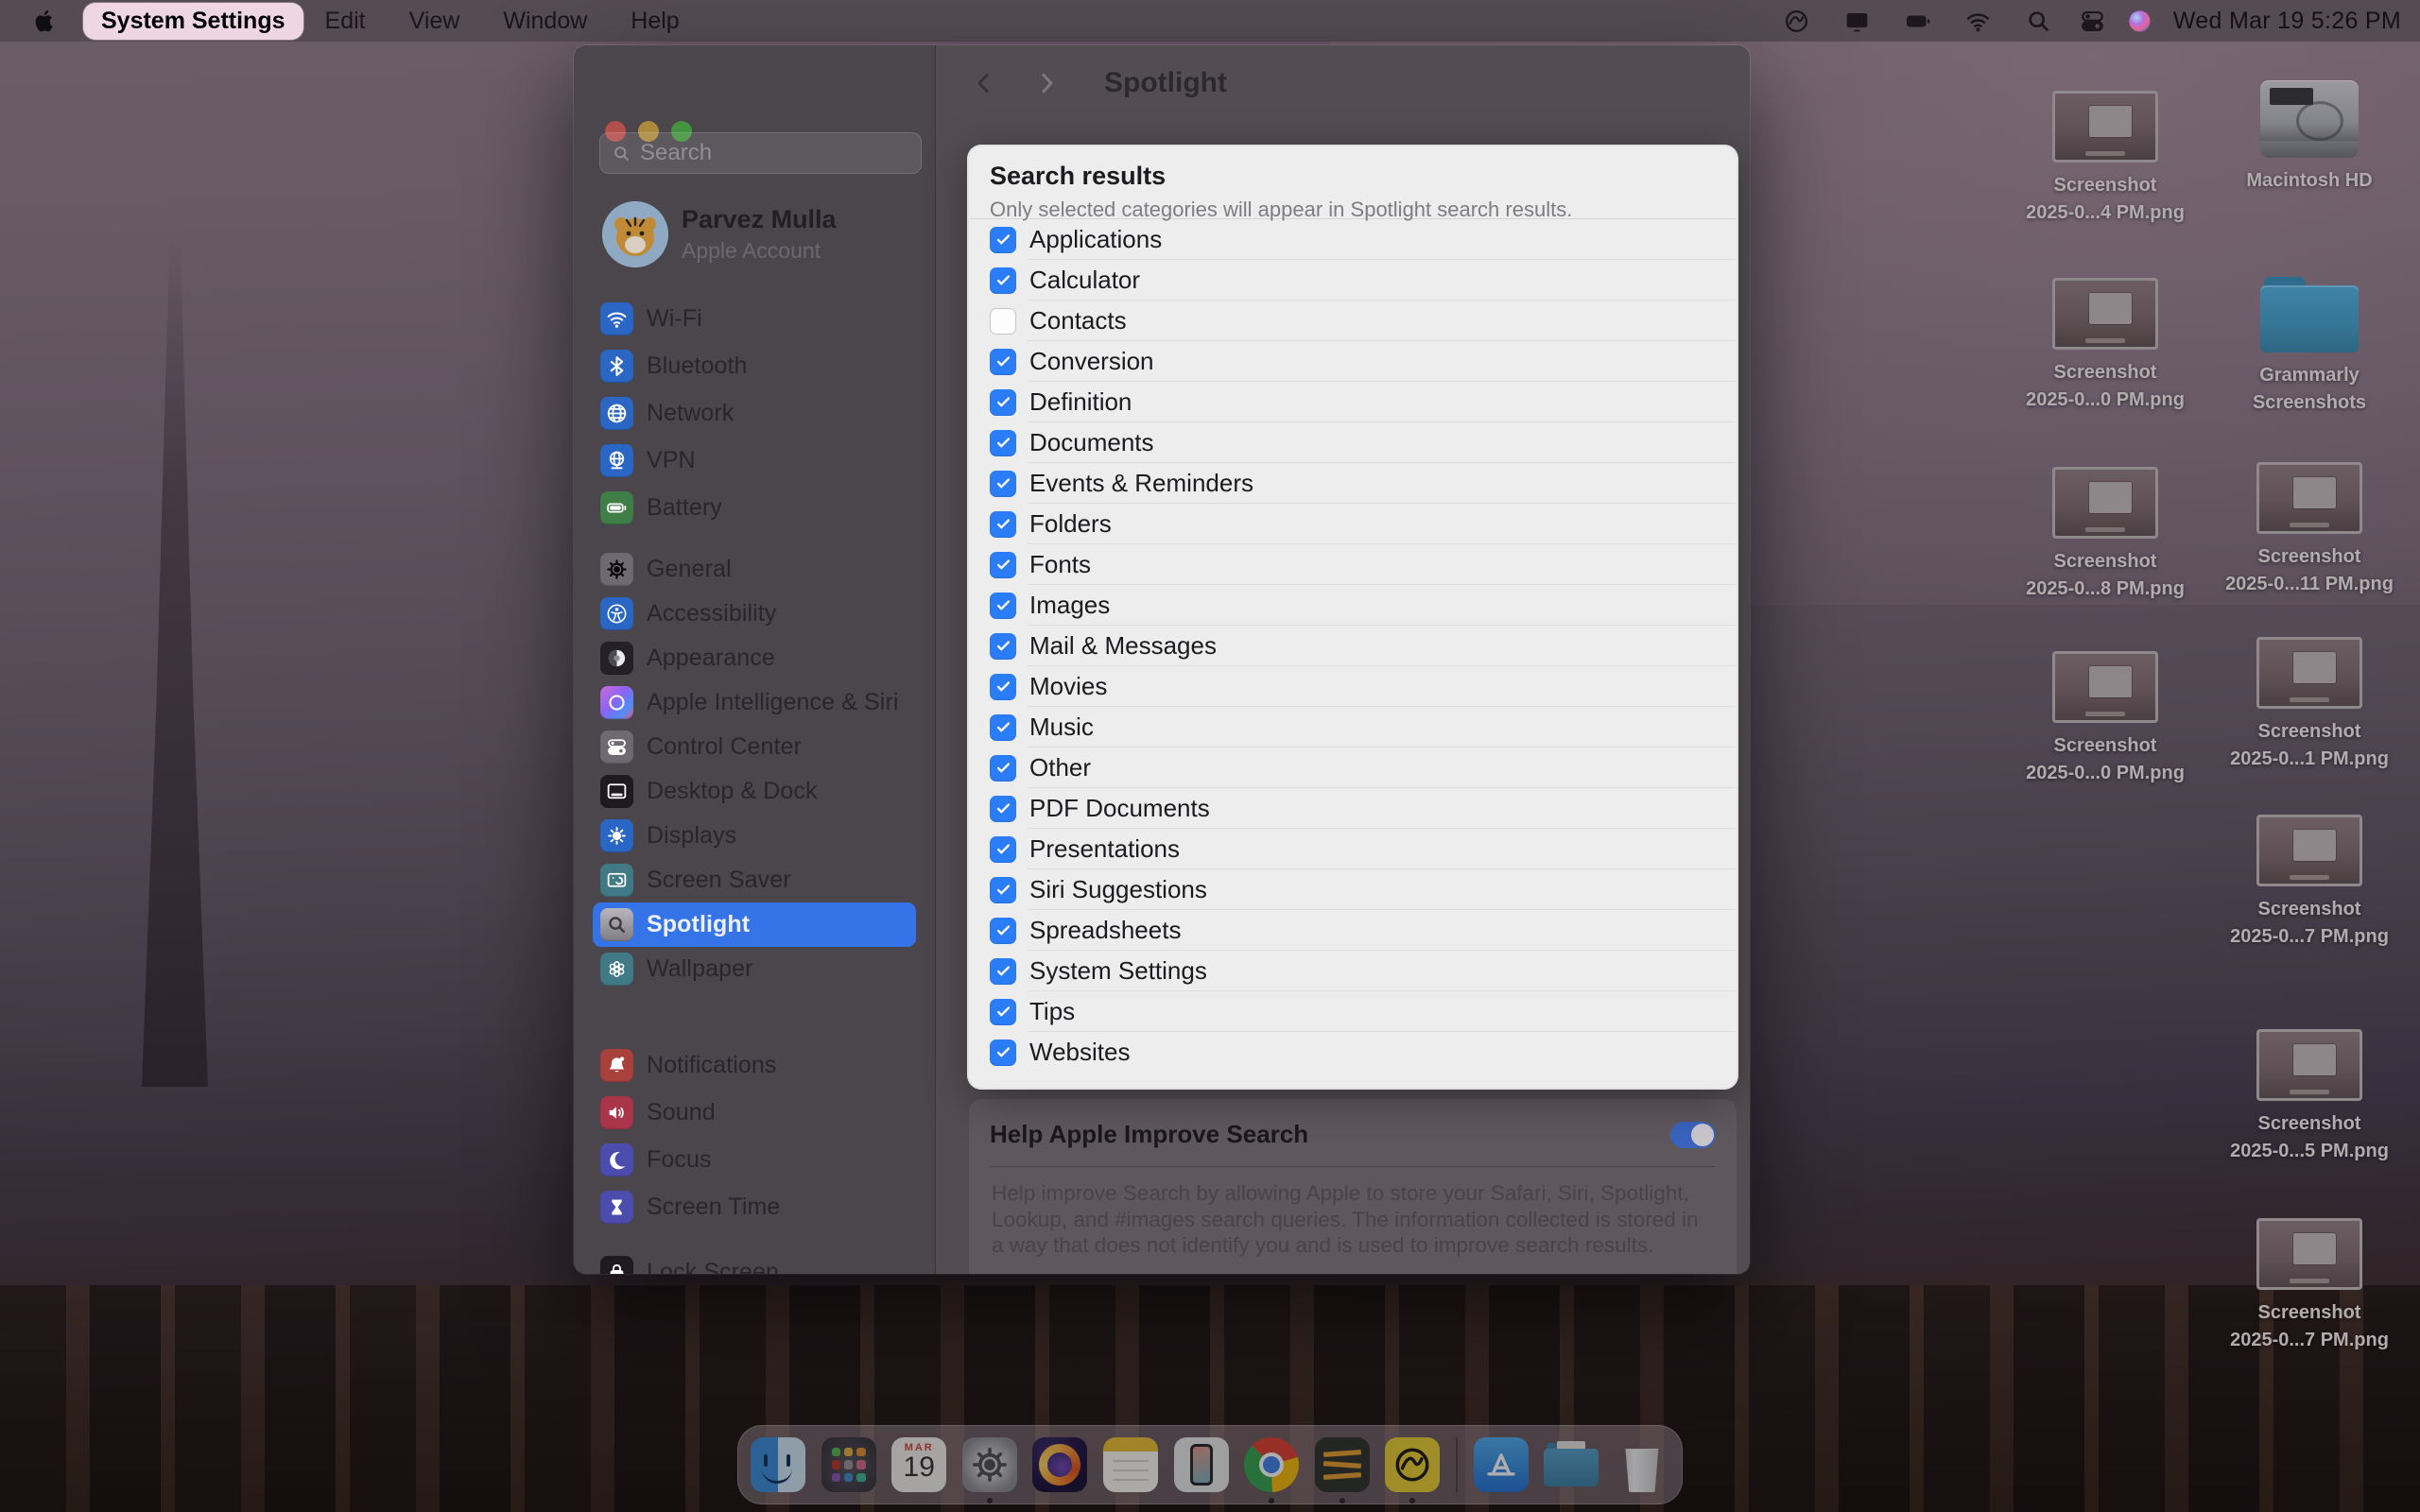  What do you see at coordinates (754, 365) in the screenshot?
I see `sidebar-item-bluetooth: Bluetooth` at bounding box center [754, 365].